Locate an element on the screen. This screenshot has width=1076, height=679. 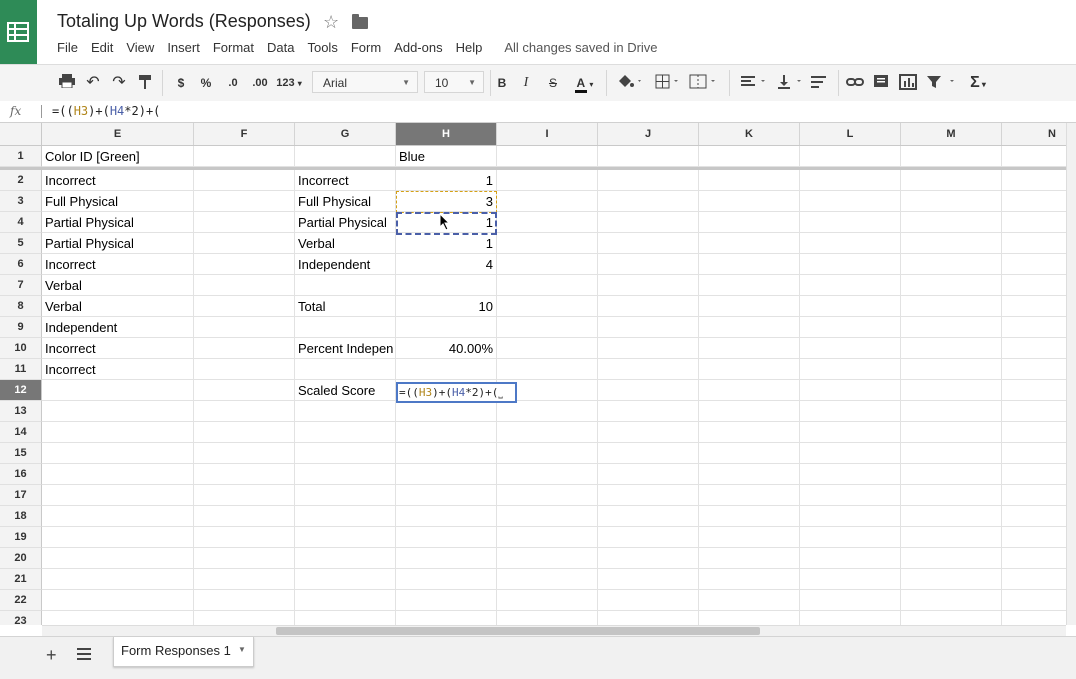
column-header-n: N is located at coordinates (1034, 134).